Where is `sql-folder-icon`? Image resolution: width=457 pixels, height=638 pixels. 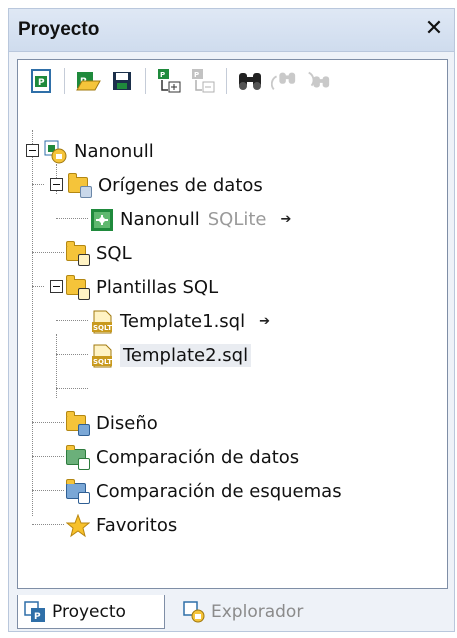 sql-folder-icon is located at coordinates (78, 253).